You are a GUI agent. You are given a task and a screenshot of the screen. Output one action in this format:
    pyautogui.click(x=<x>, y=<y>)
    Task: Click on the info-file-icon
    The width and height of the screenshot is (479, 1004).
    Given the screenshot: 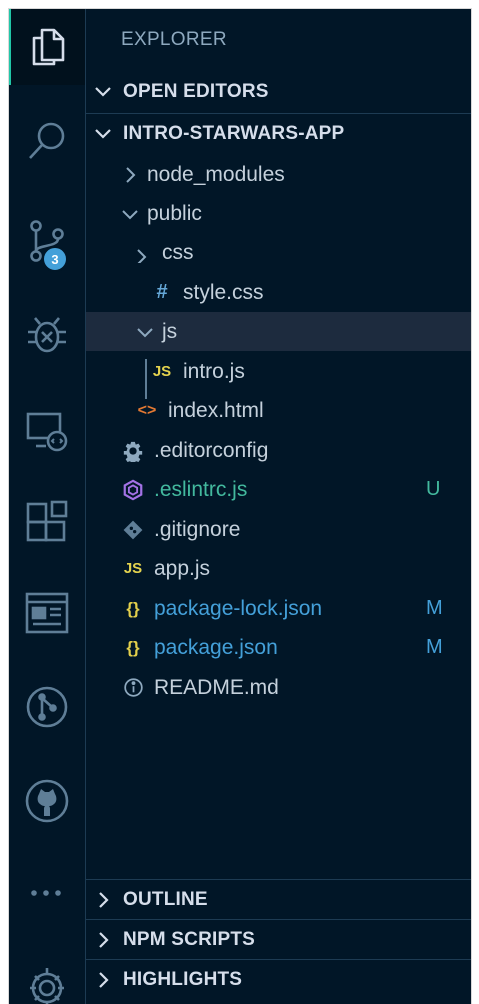 What is the action you would take?
    pyautogui.click(x=133, y=688)
    